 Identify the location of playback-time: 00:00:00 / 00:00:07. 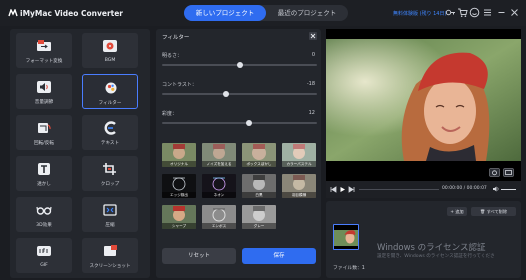
(464, 188).